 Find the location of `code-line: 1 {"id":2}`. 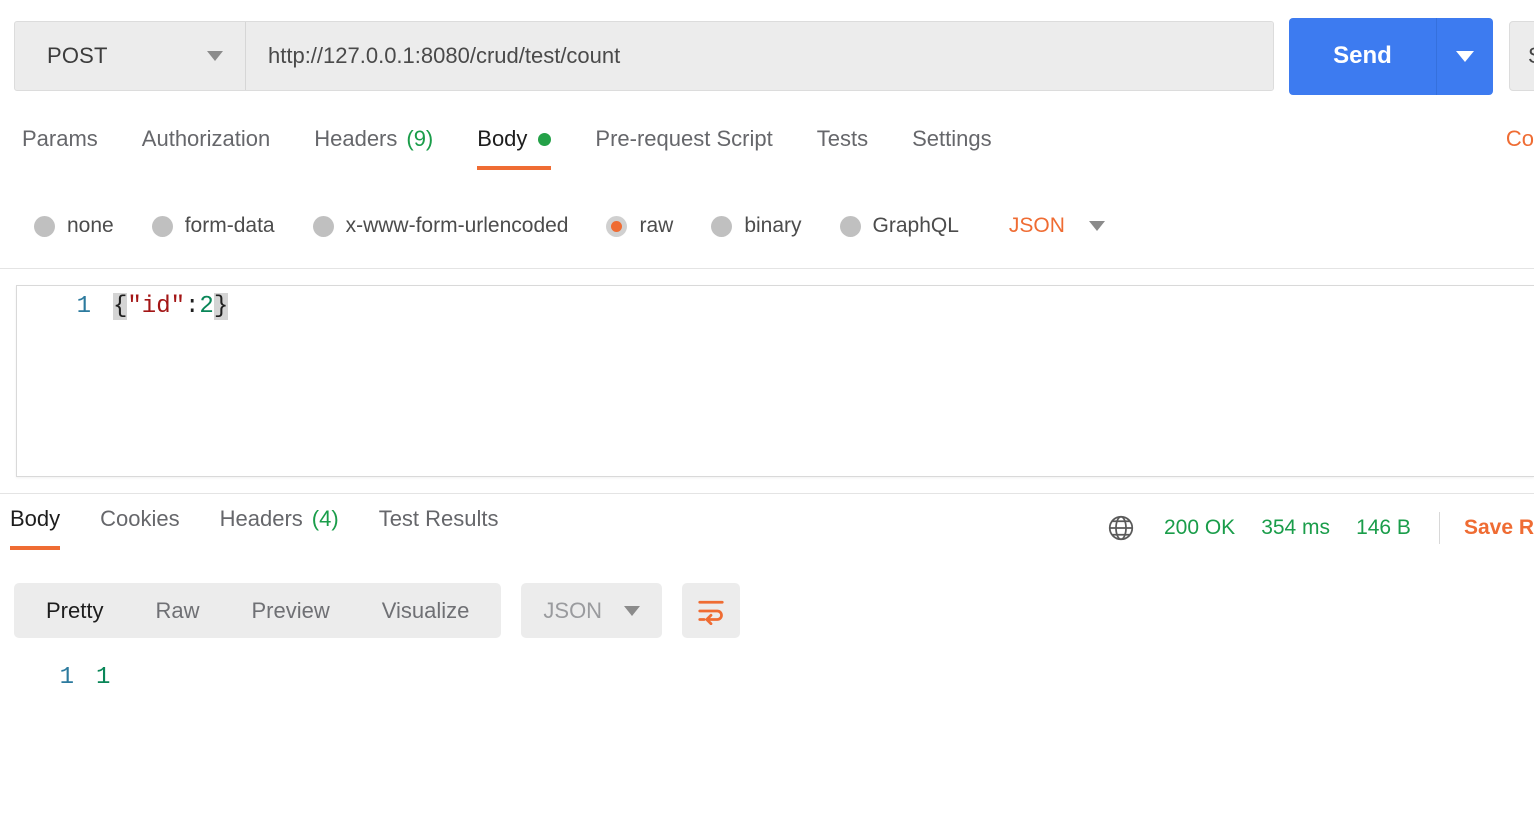

code-line: 1 {"id":2} is located at coordinates (775, 306).